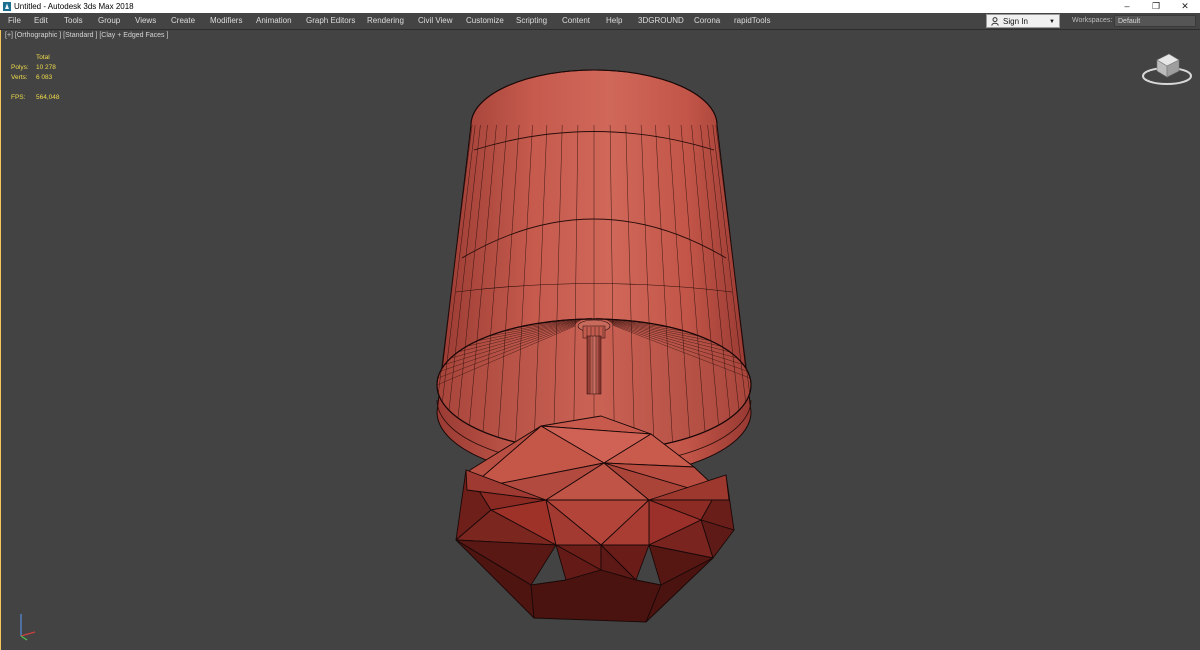 The height and width of the screenshot is (650, 1200). I want to click on menu-corona: Corona, so click(707, 21).